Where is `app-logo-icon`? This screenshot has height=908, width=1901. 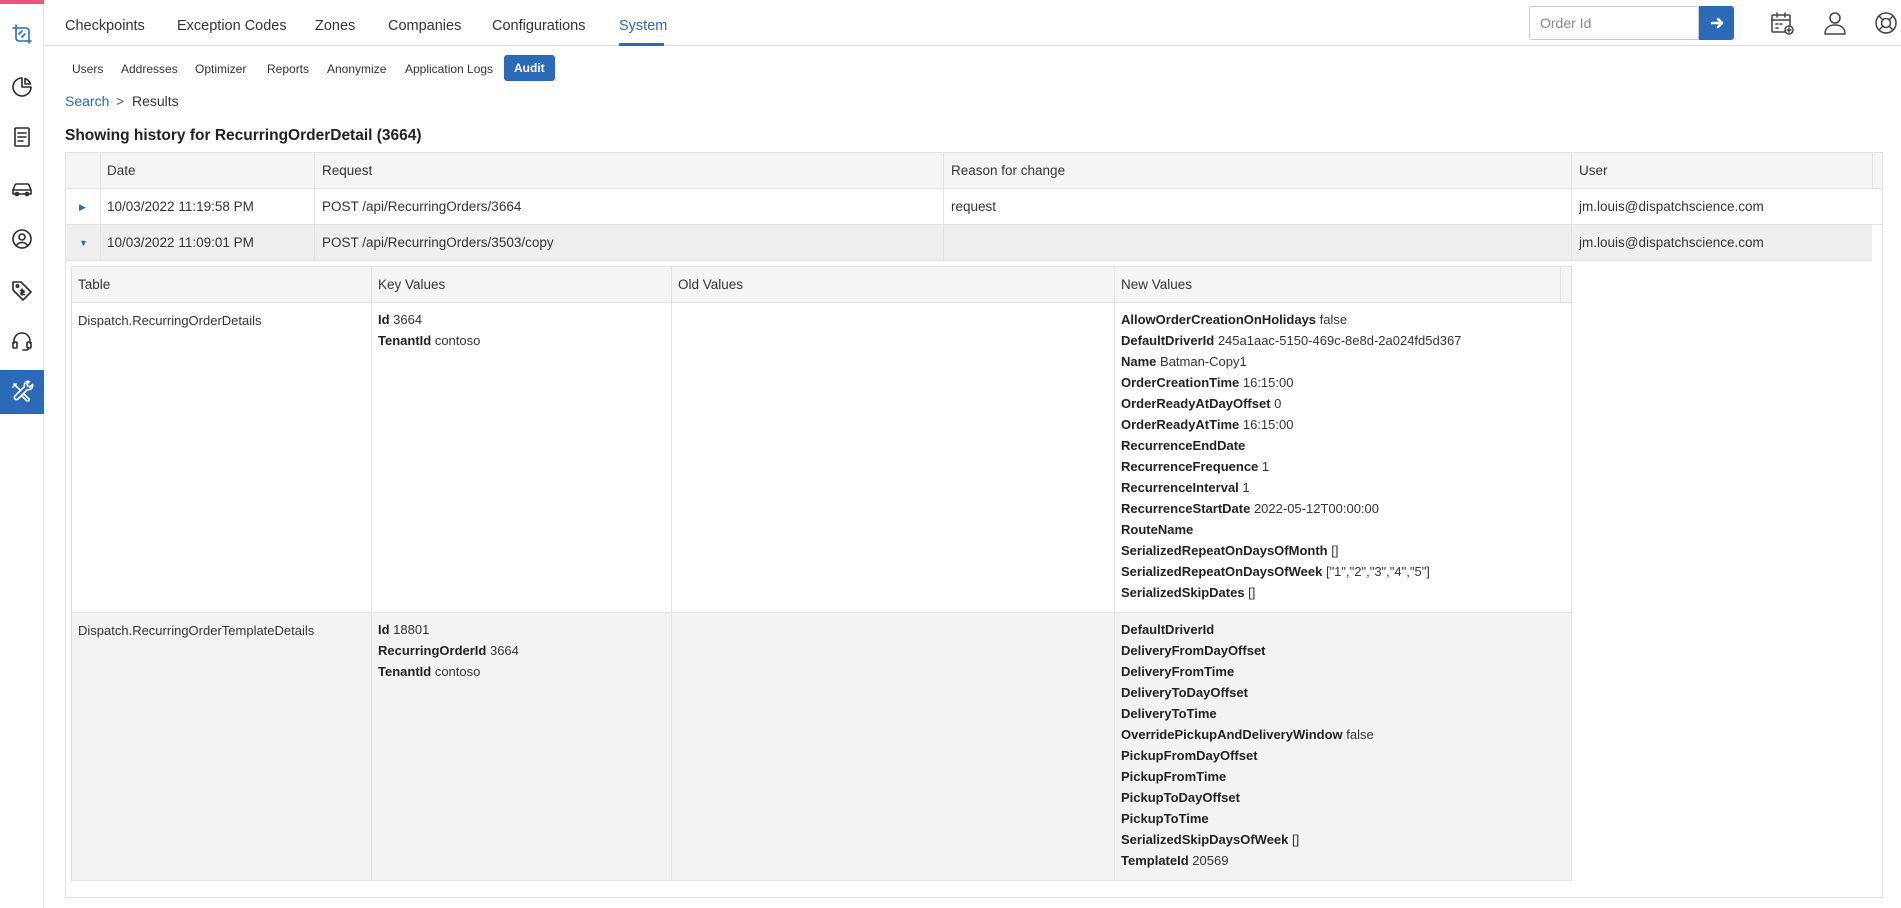
app-logo-icon is located at coordinates (22, 34).